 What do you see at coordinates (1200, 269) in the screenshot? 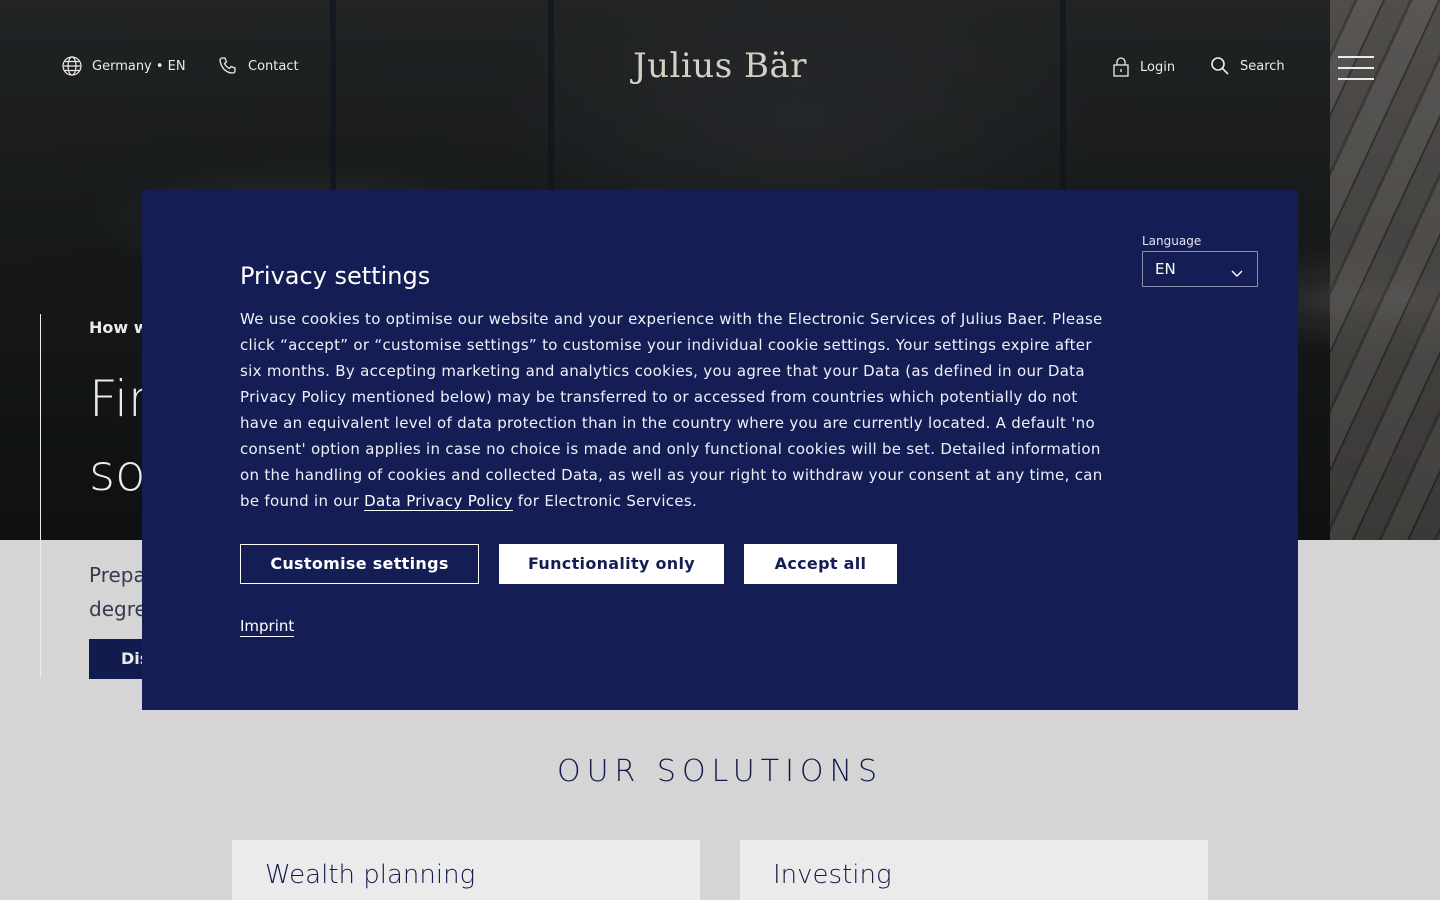
I see `language-select: EN` at bounding box center [1200, 269].